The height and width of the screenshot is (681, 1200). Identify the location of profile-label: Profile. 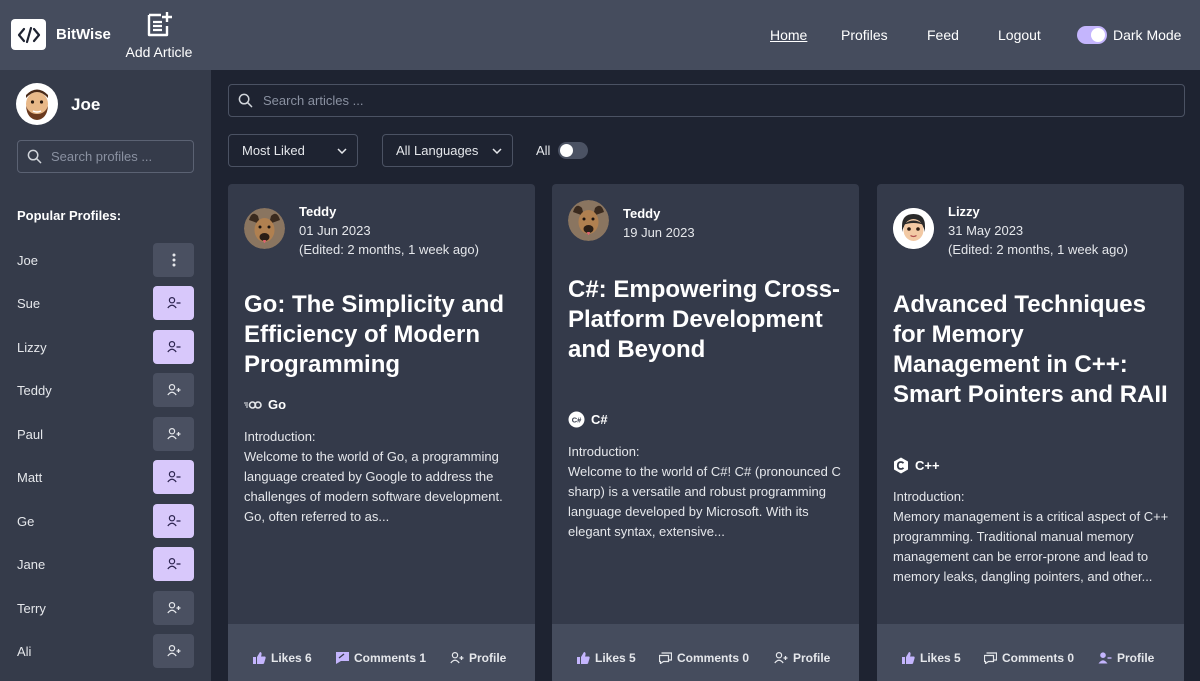
(488, 658).